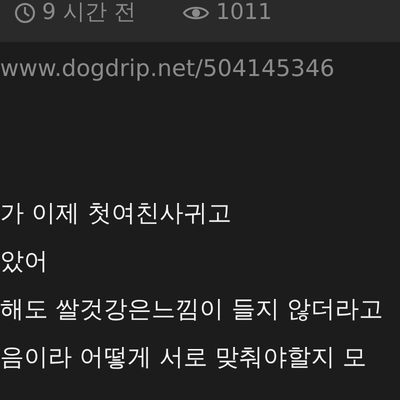  What do you see at coordinates (192, 309) in the screenshot?
I see `post-text-line: 해도 쌀것강은느낌이 들지 않더라고` at bounding box center [192, 309].